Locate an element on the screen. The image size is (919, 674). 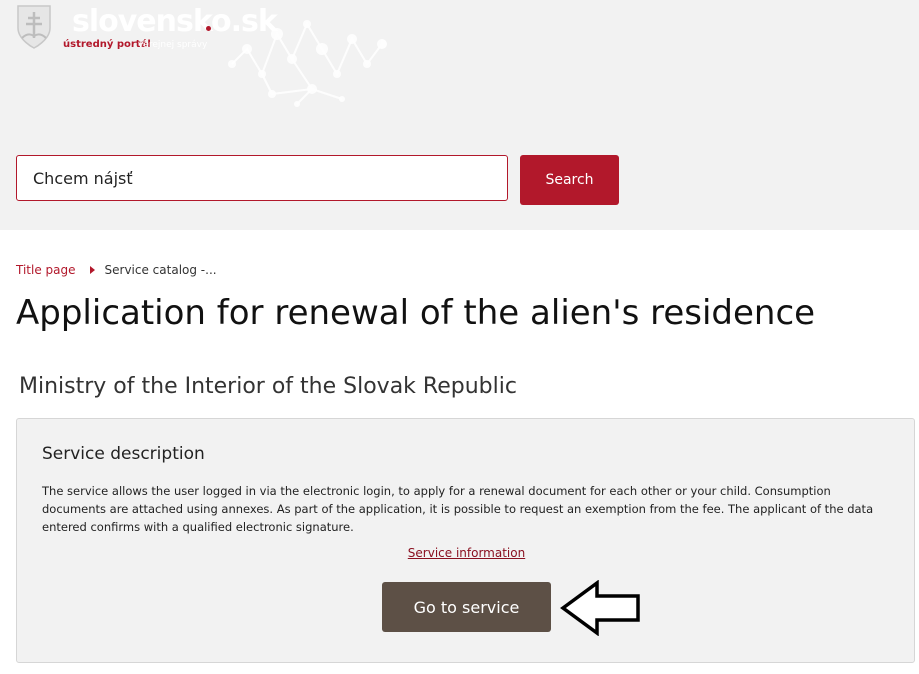
caret-right-icon is located at coordinates (92, 270).